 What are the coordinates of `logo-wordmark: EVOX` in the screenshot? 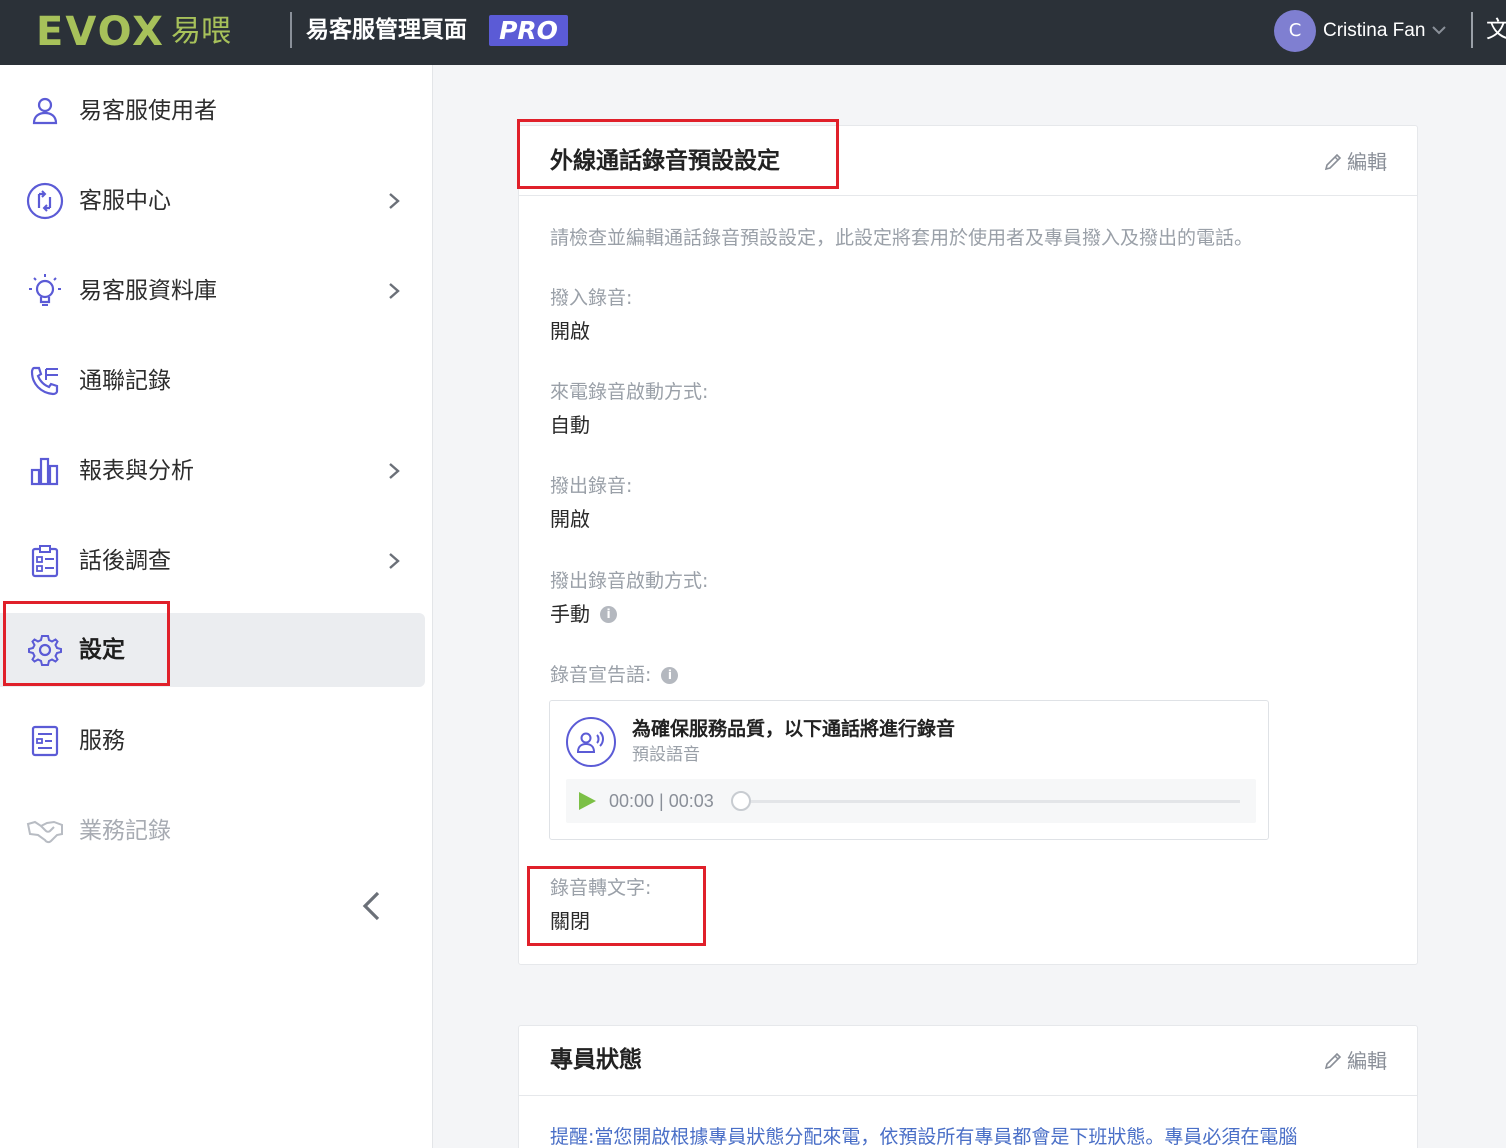 It's located at (100, 32).